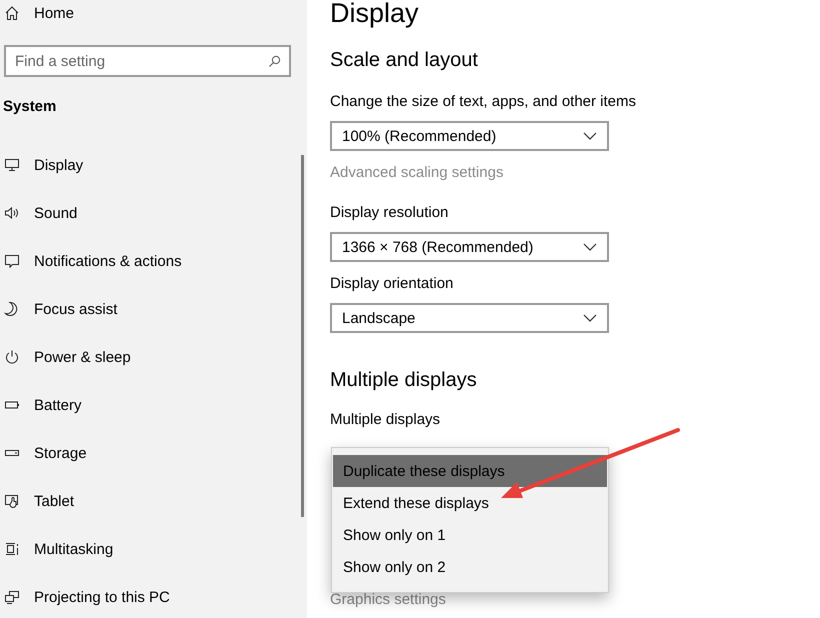  Describe the element at coordinates (469, 247) in the screenshot. I see `dropdown: 1366 × 768 (Recommended)` at that location.